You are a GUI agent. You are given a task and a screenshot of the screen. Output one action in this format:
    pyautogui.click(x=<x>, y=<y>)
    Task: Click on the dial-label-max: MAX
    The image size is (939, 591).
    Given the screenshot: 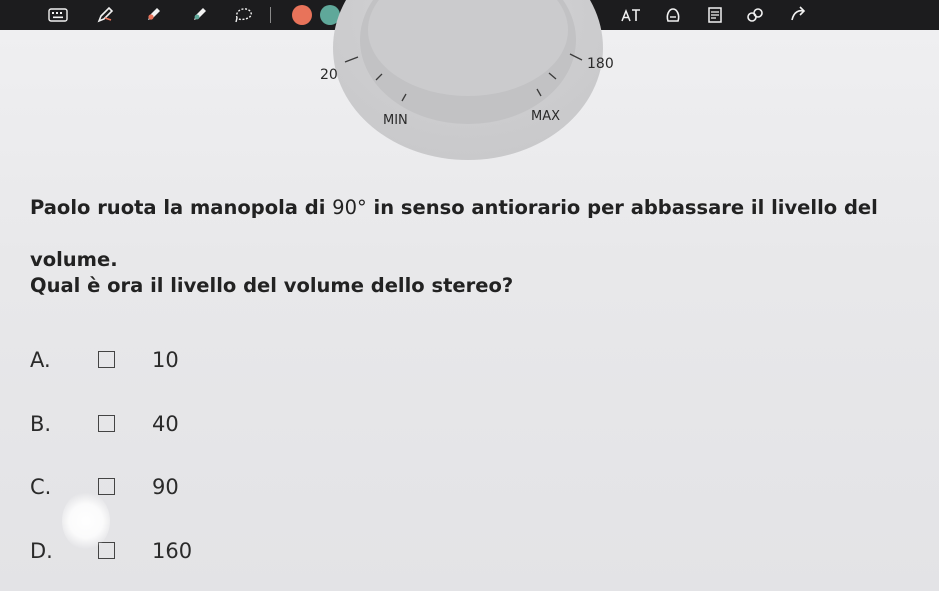 What is the action you would take?
    pyautogui.click(x=545, y=116)
    